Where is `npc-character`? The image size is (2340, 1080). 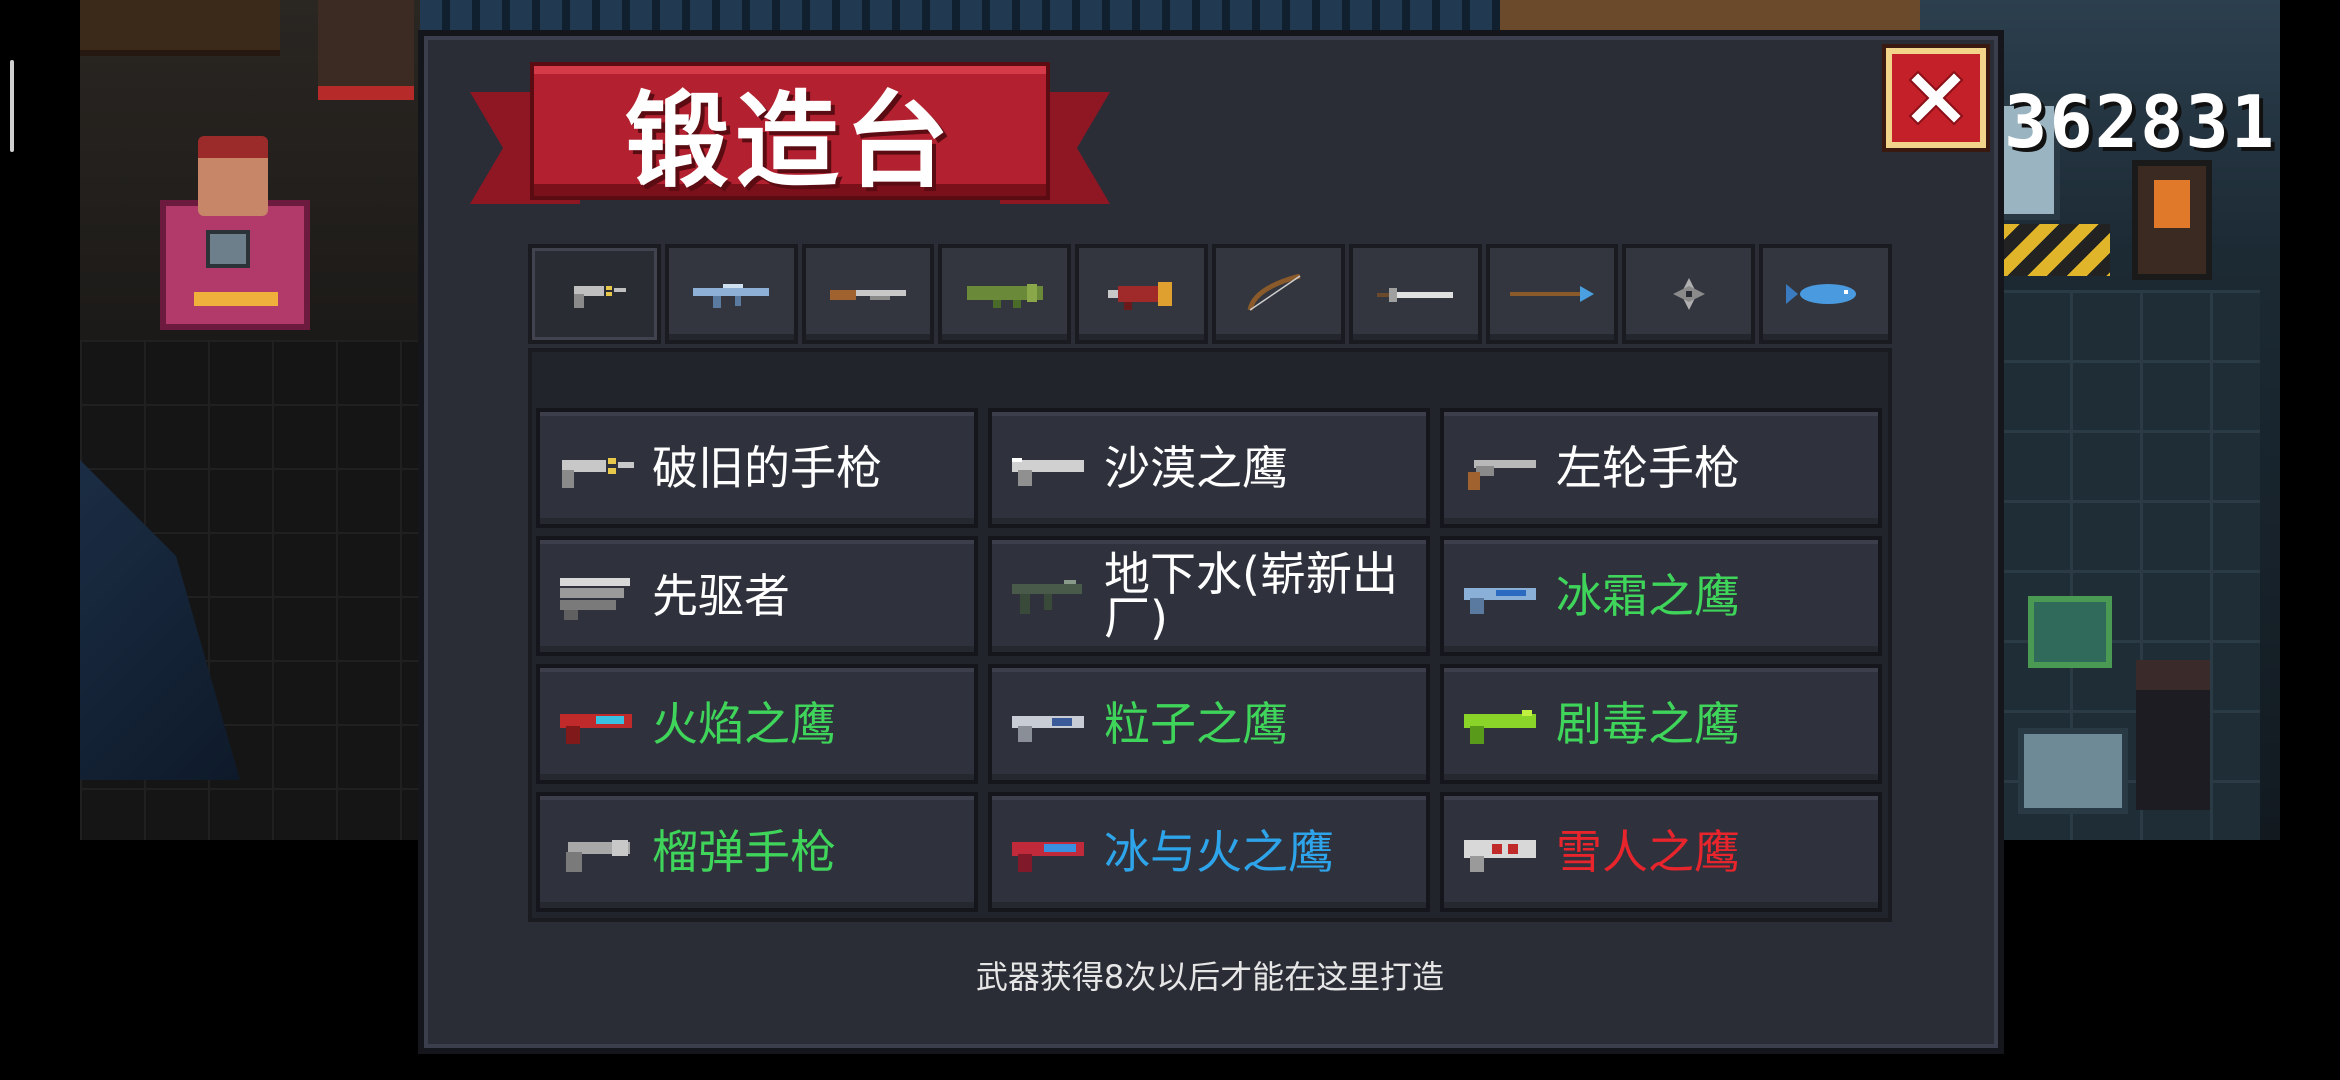
npc-character is located at coordinates (233, 176).